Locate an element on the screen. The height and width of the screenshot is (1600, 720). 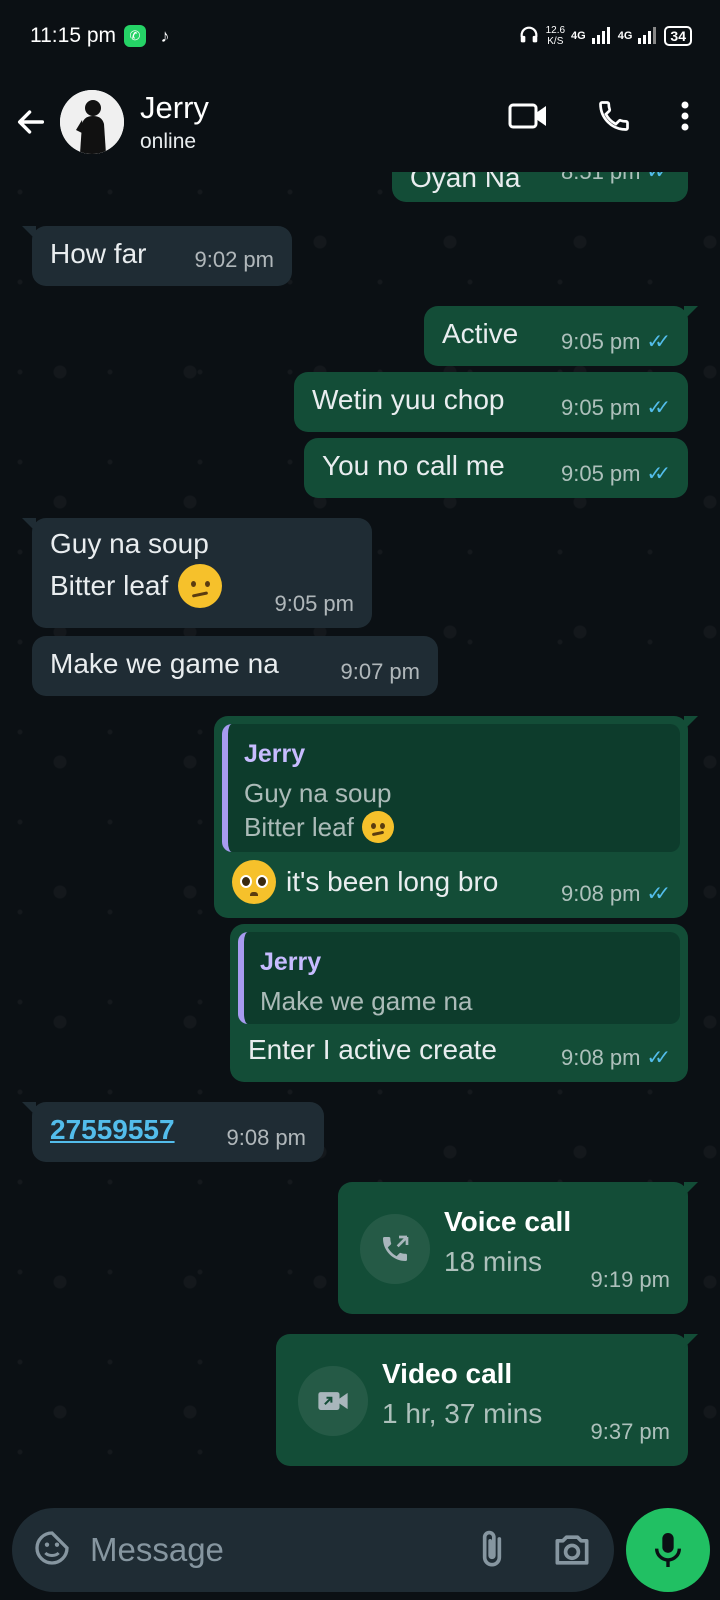
headphones-icon is located at coordinates (529, 36).